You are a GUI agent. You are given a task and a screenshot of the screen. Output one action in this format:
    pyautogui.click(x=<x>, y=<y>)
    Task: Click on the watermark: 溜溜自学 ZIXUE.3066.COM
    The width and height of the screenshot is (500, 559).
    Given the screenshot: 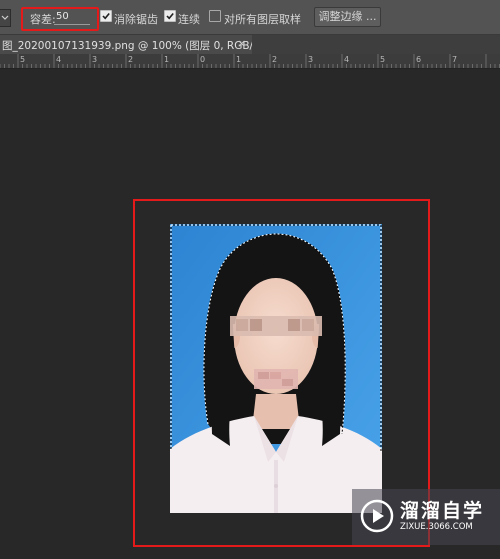 What is the action you would take?
    pyautogui.click(x=426, y=517)
    